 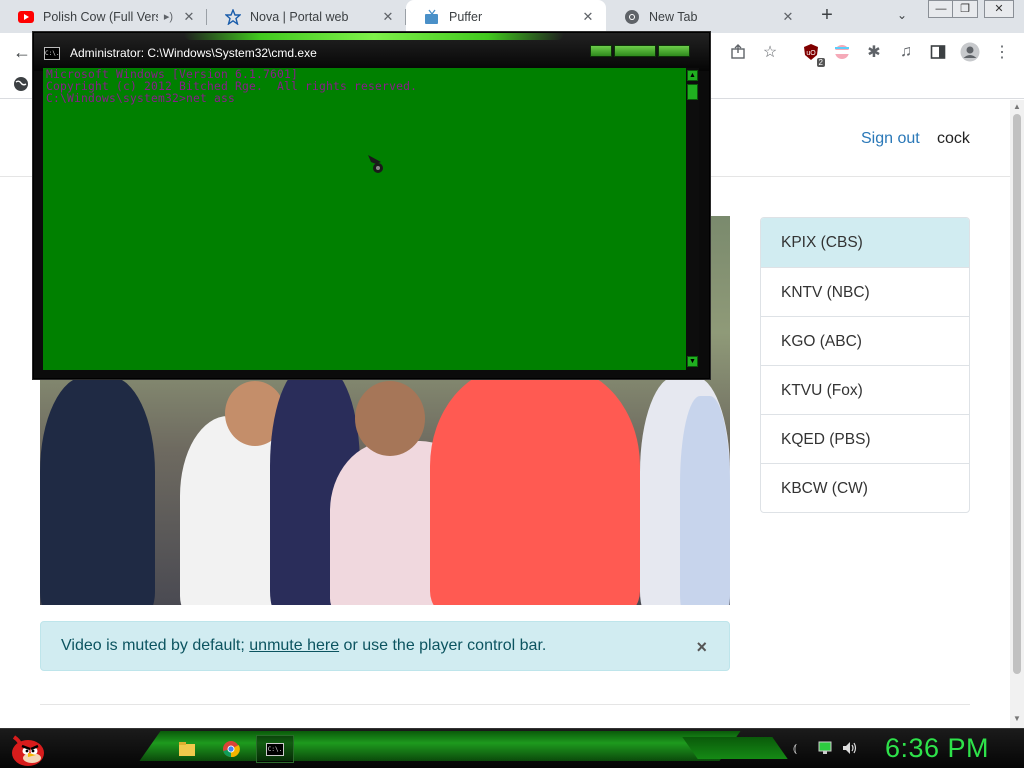 What do you see at coordinates (820, 62) in the screenshot?
I see `extension-badge: 2` at bounding box center [820, 62].